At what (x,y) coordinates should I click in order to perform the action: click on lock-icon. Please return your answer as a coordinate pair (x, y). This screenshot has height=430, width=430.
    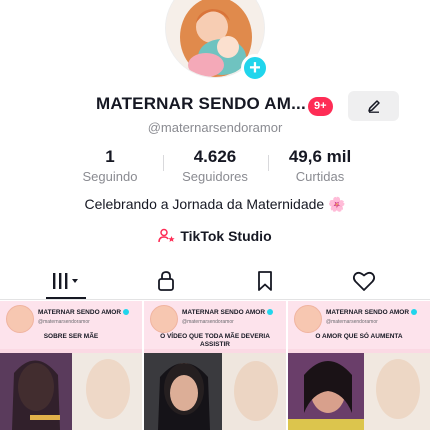
    Looking at the image, I should click on (165, 281).